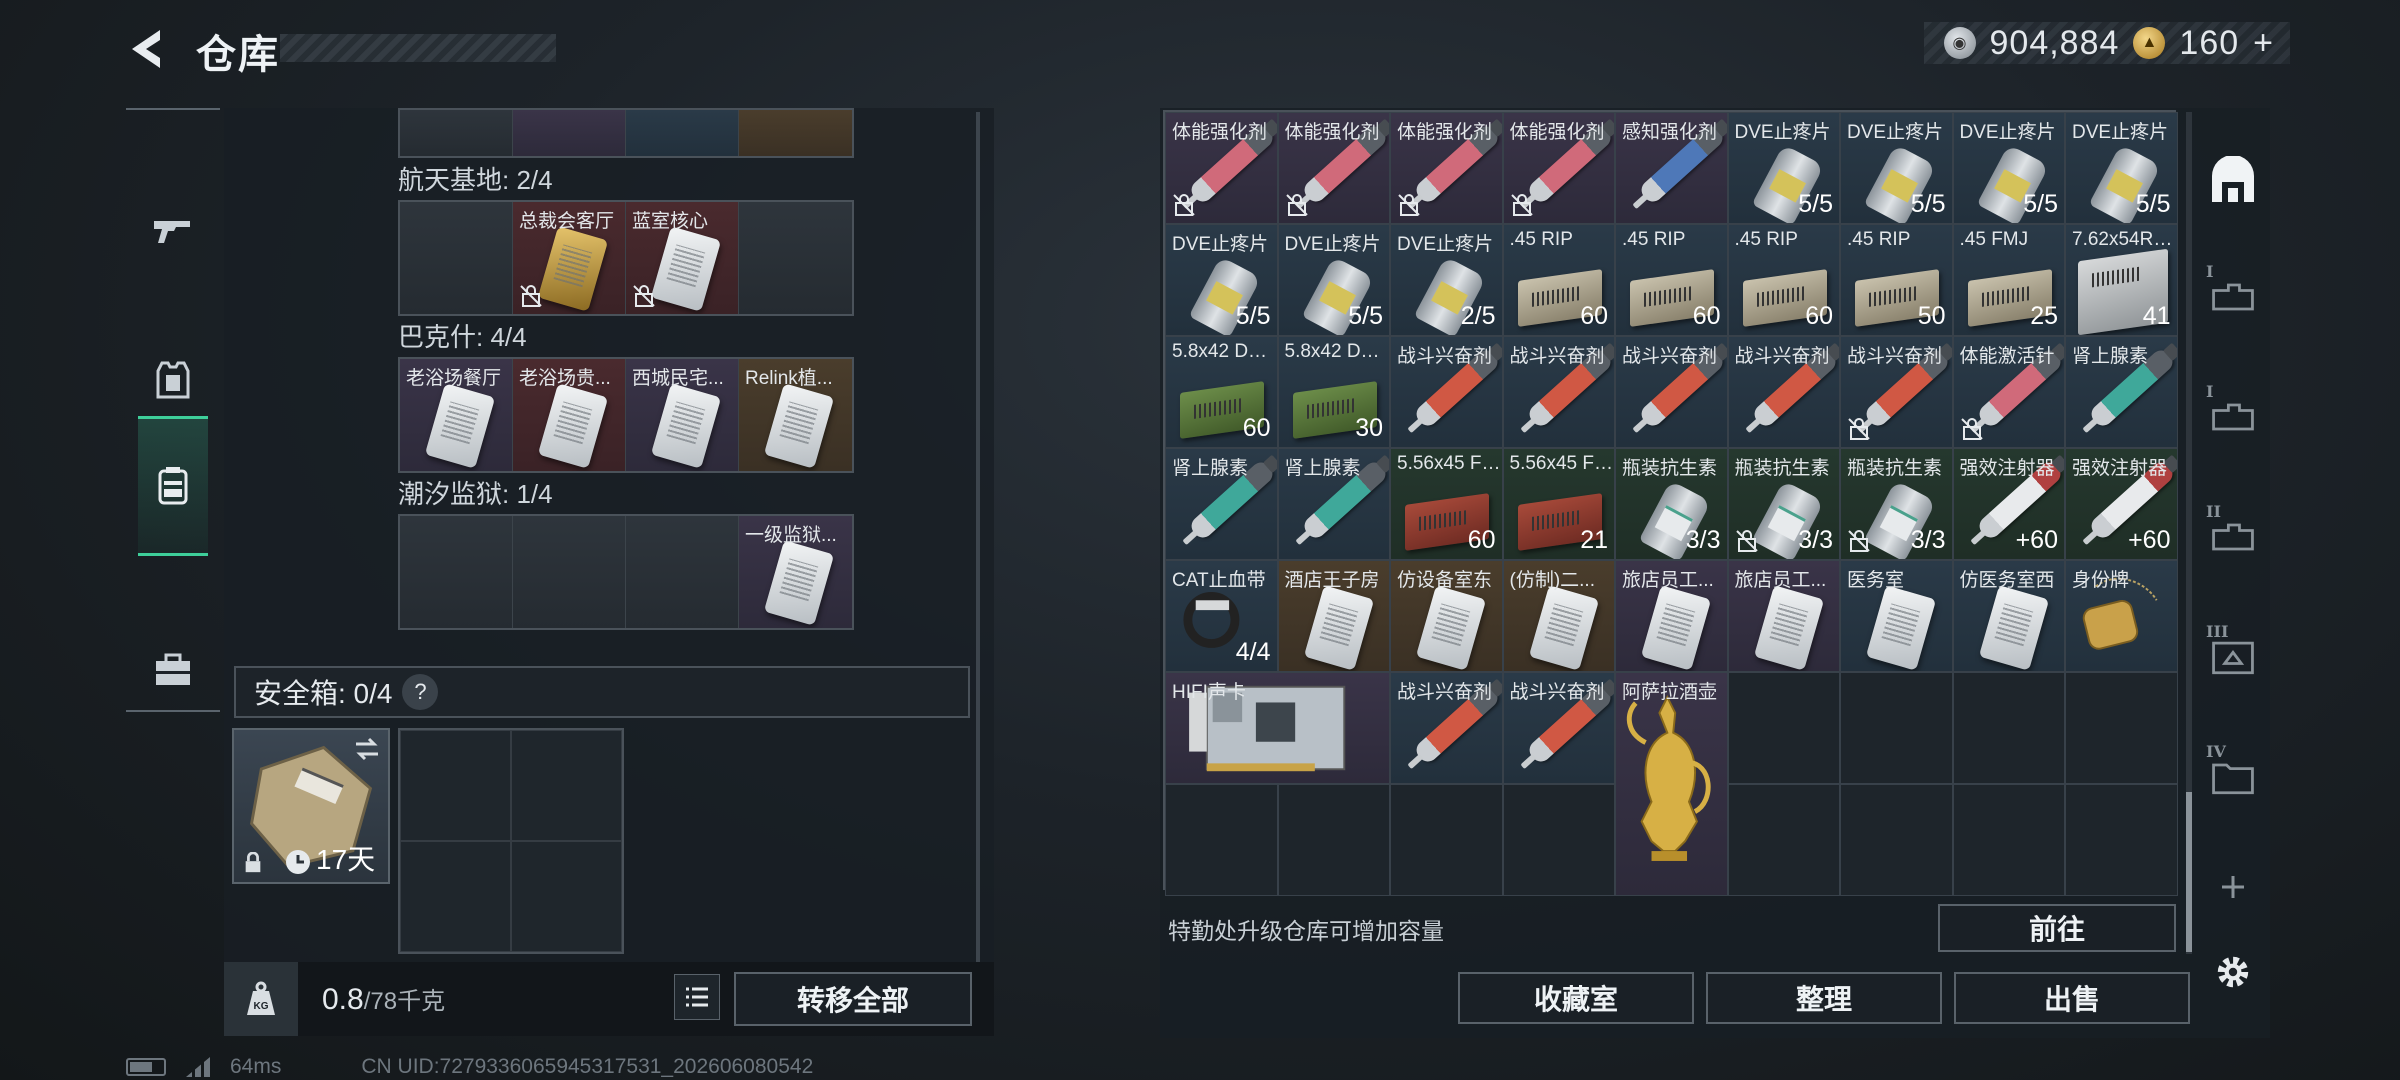  Describe the element at coordinates (1446, 616) in the screenshot. I see `storage-item: 仿设备室东` at that location.